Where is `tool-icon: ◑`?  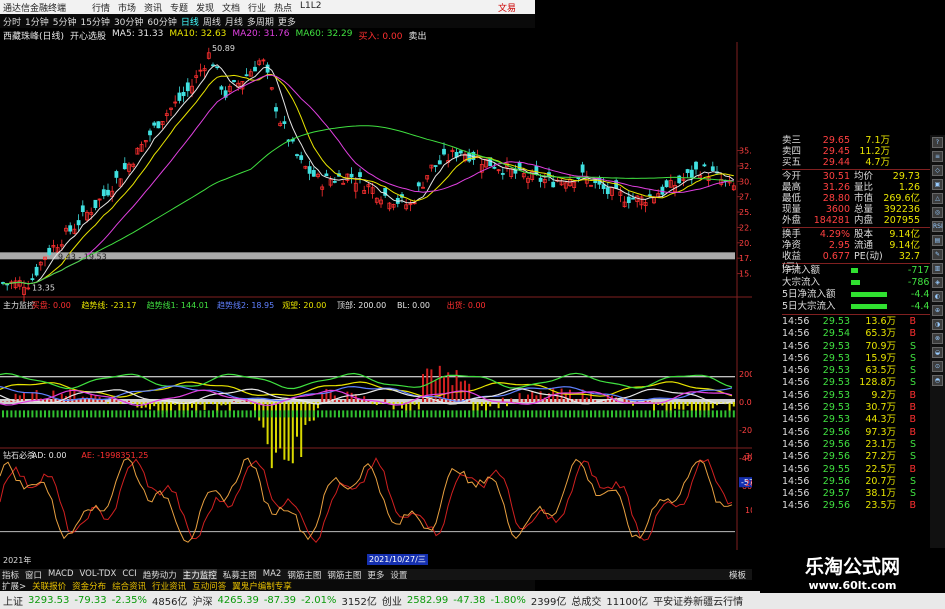
tool-icon: ◑ is located at coordinates (937, 324).